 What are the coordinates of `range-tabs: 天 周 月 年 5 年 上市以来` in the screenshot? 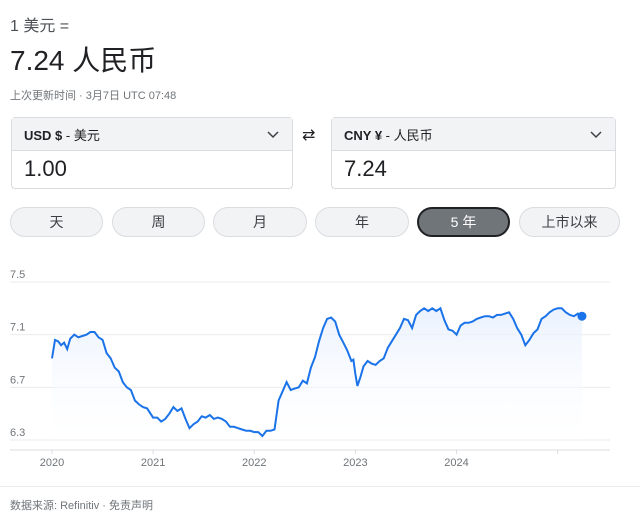 It's located at (315, 223).